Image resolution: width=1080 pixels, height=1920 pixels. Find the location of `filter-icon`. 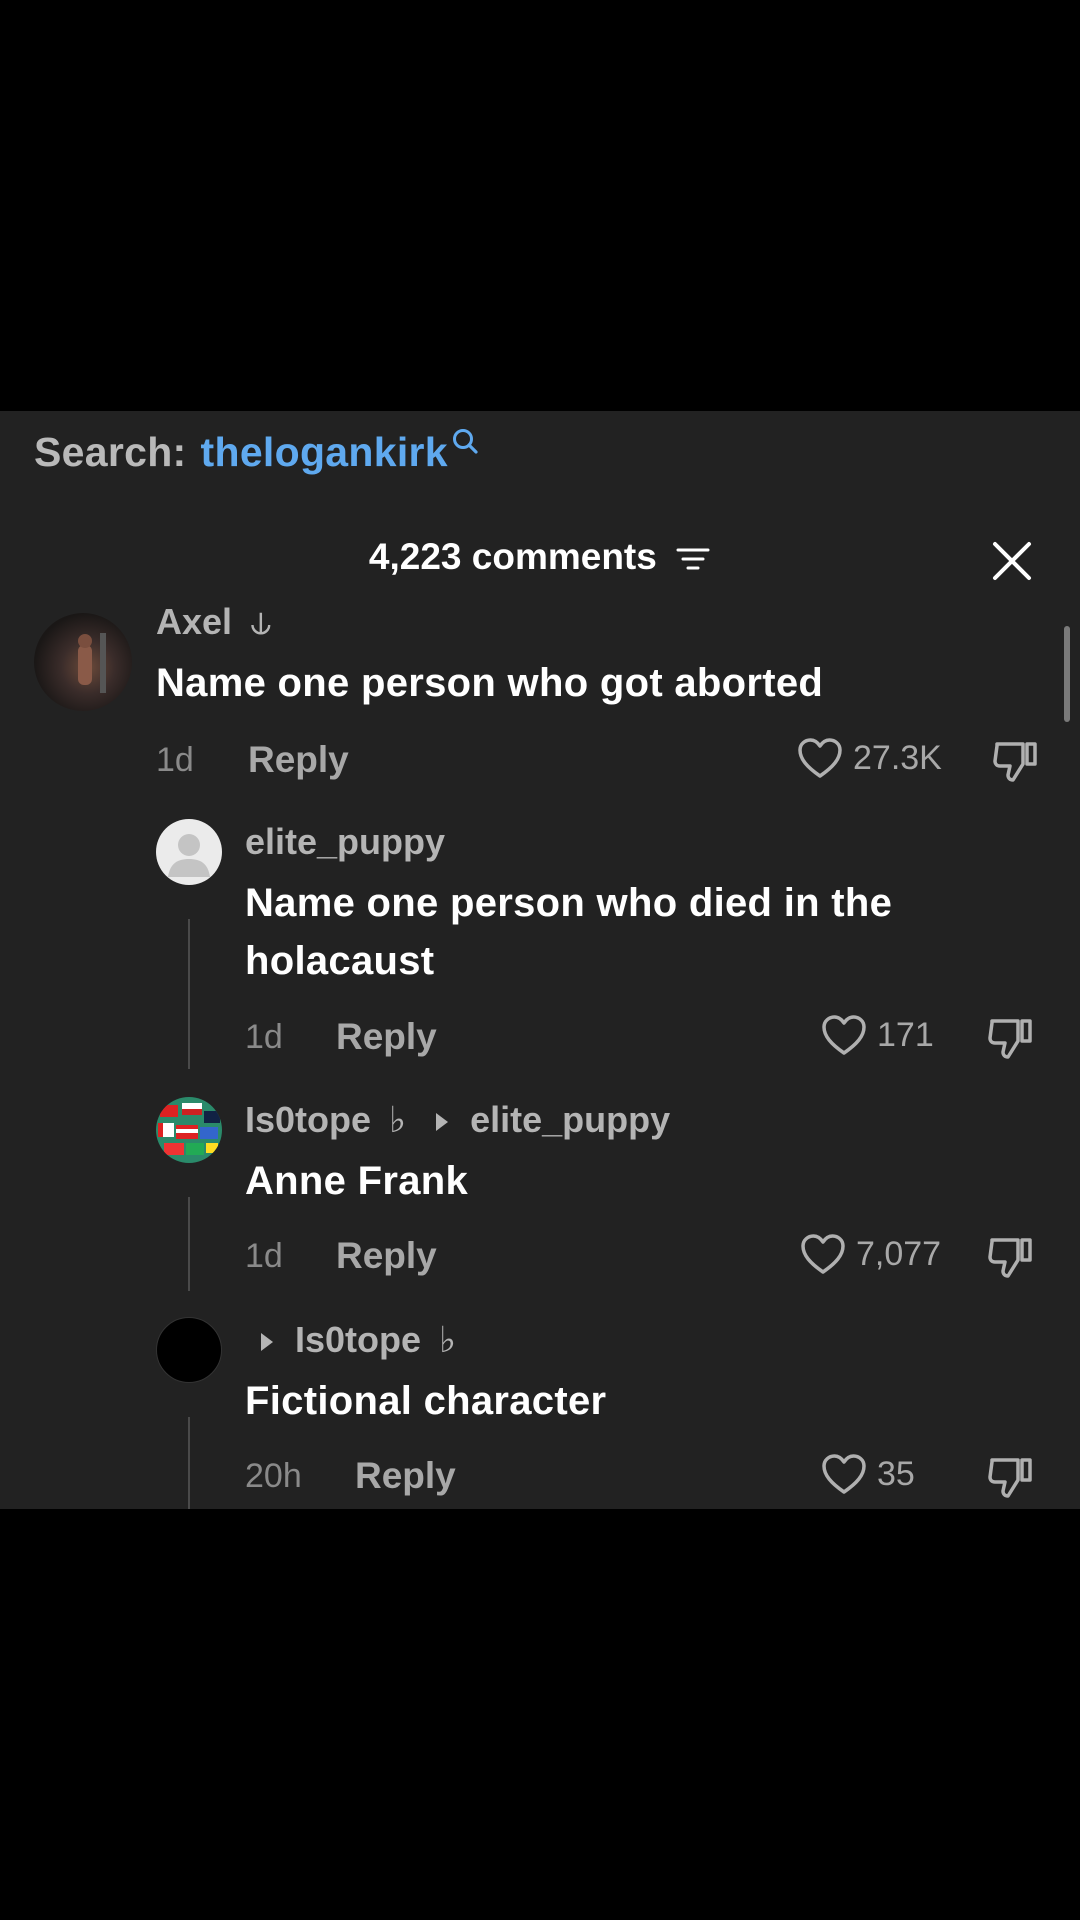

filter-icon is located at coordinates (693, 559).